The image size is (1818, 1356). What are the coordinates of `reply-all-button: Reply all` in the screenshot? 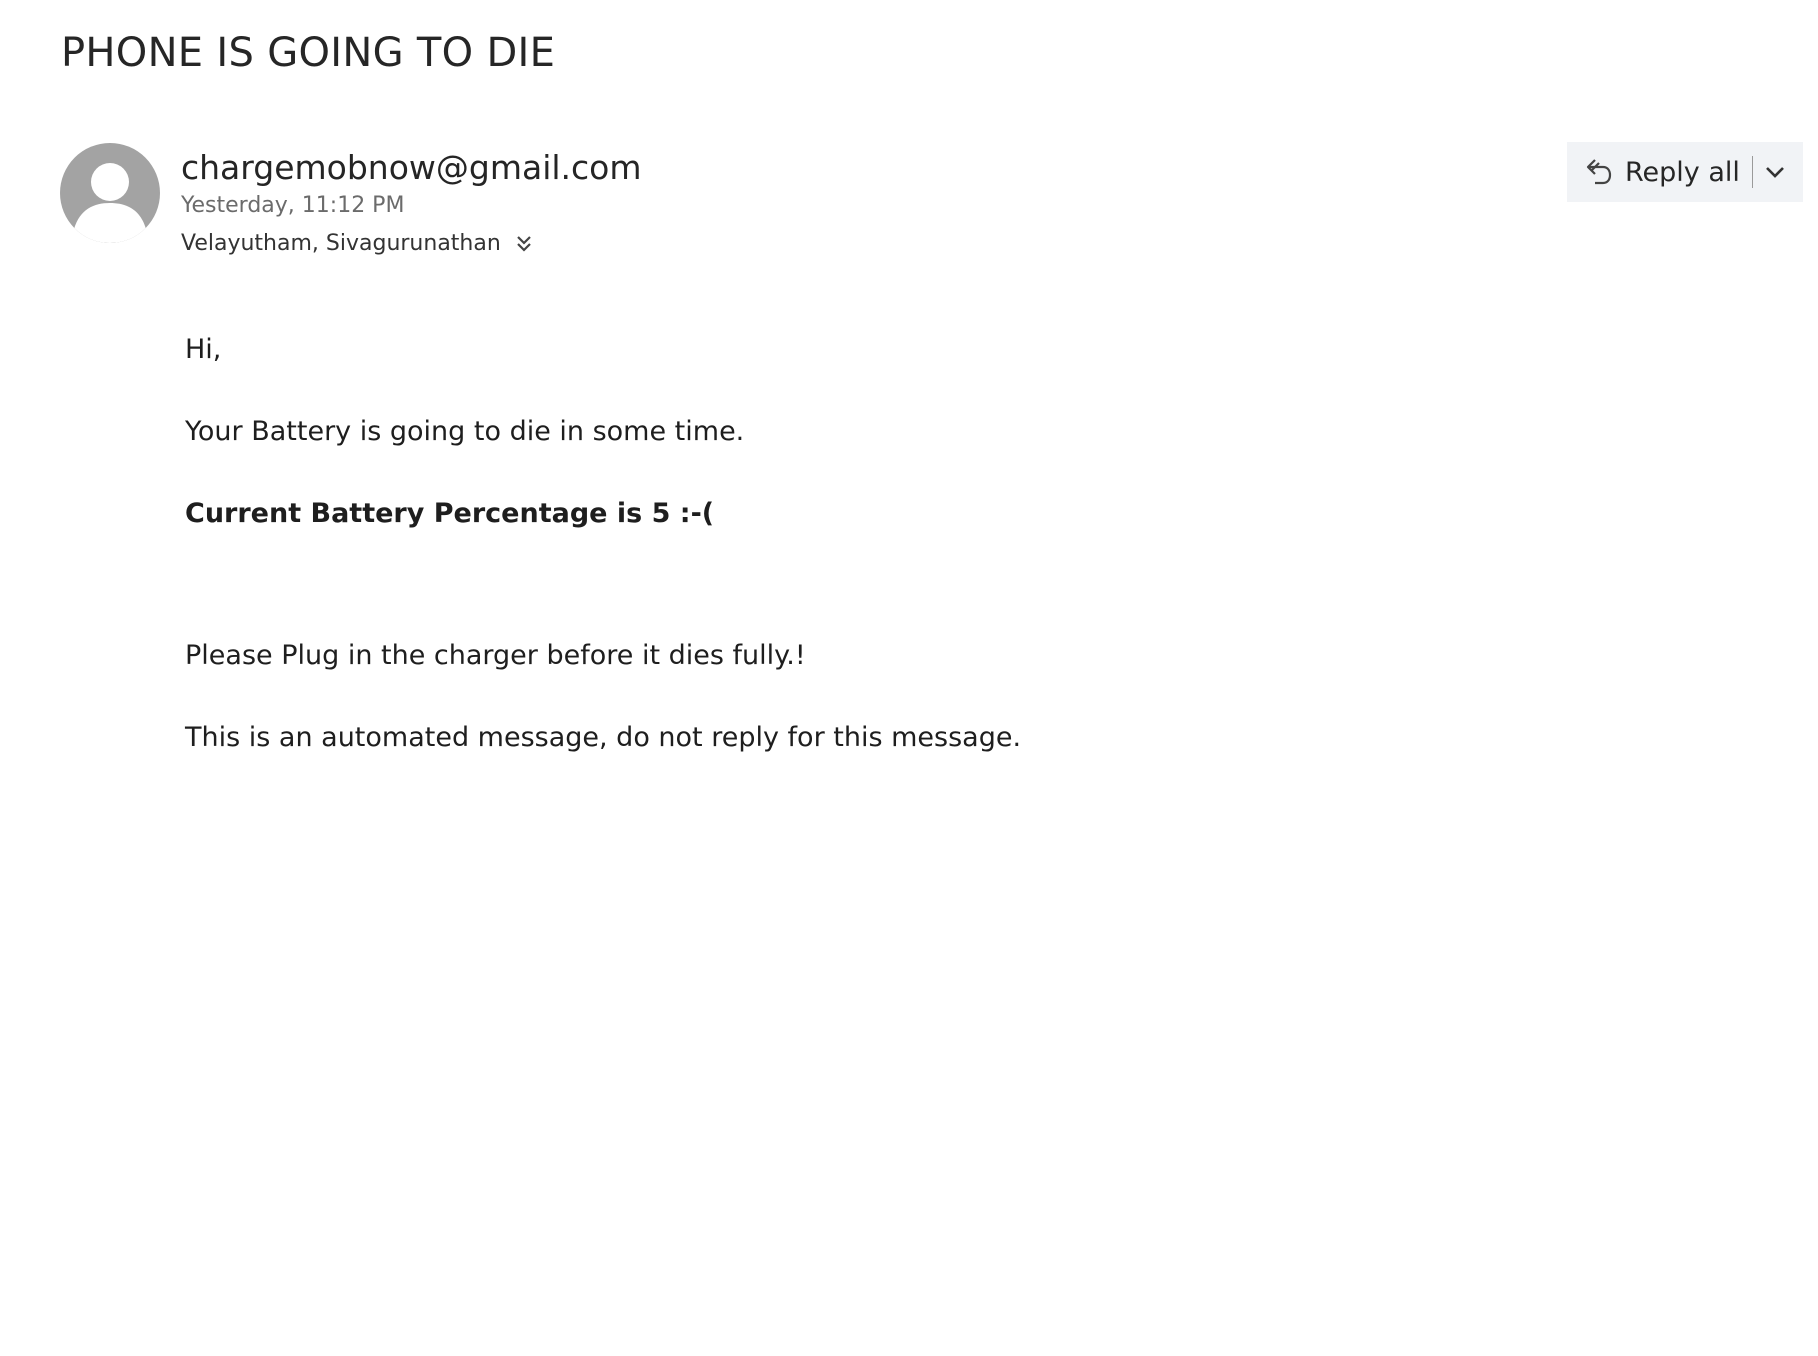 It's located at (1659, 172).